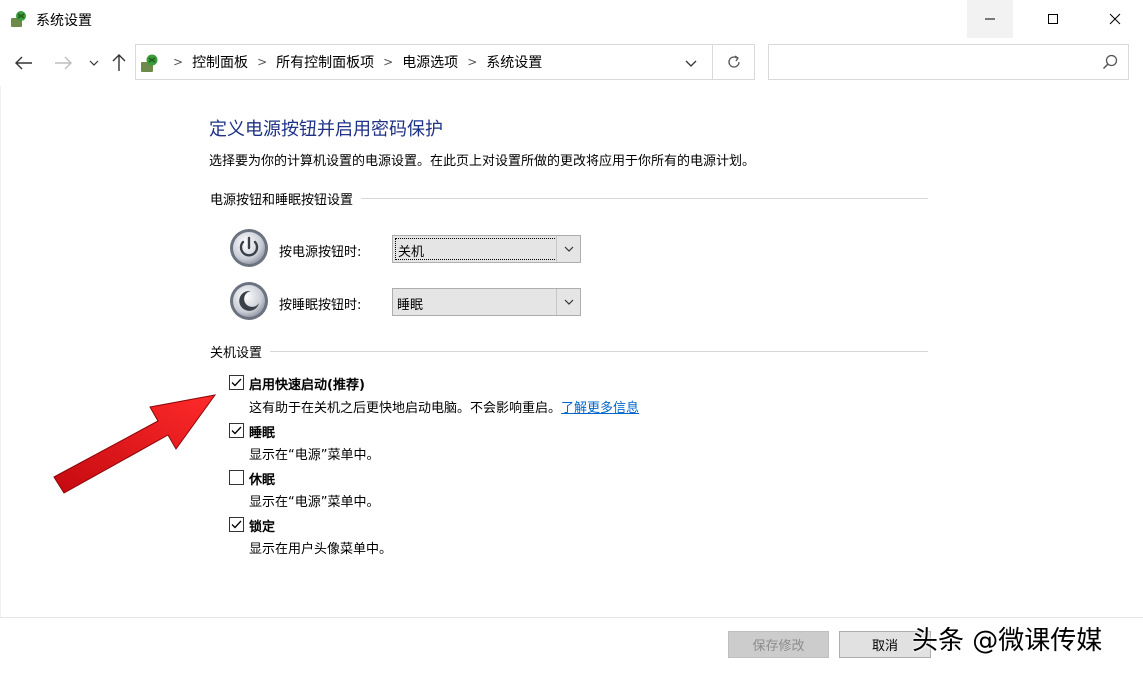 The height and width of the screenshot is (673, 1143). I want to click on window-title: 系统设置, so click(64, 21).